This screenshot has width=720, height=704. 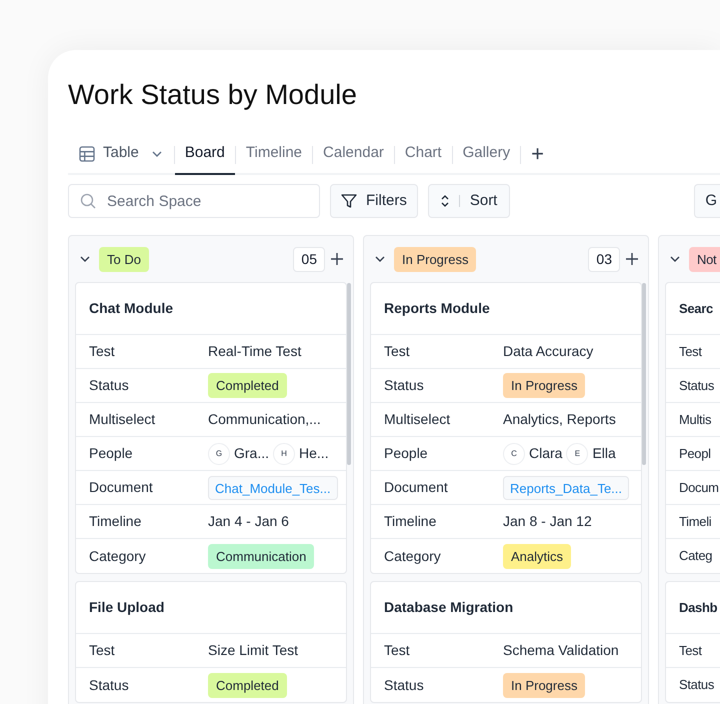 I want to click on avatar: G, so click(x=219, y=453).